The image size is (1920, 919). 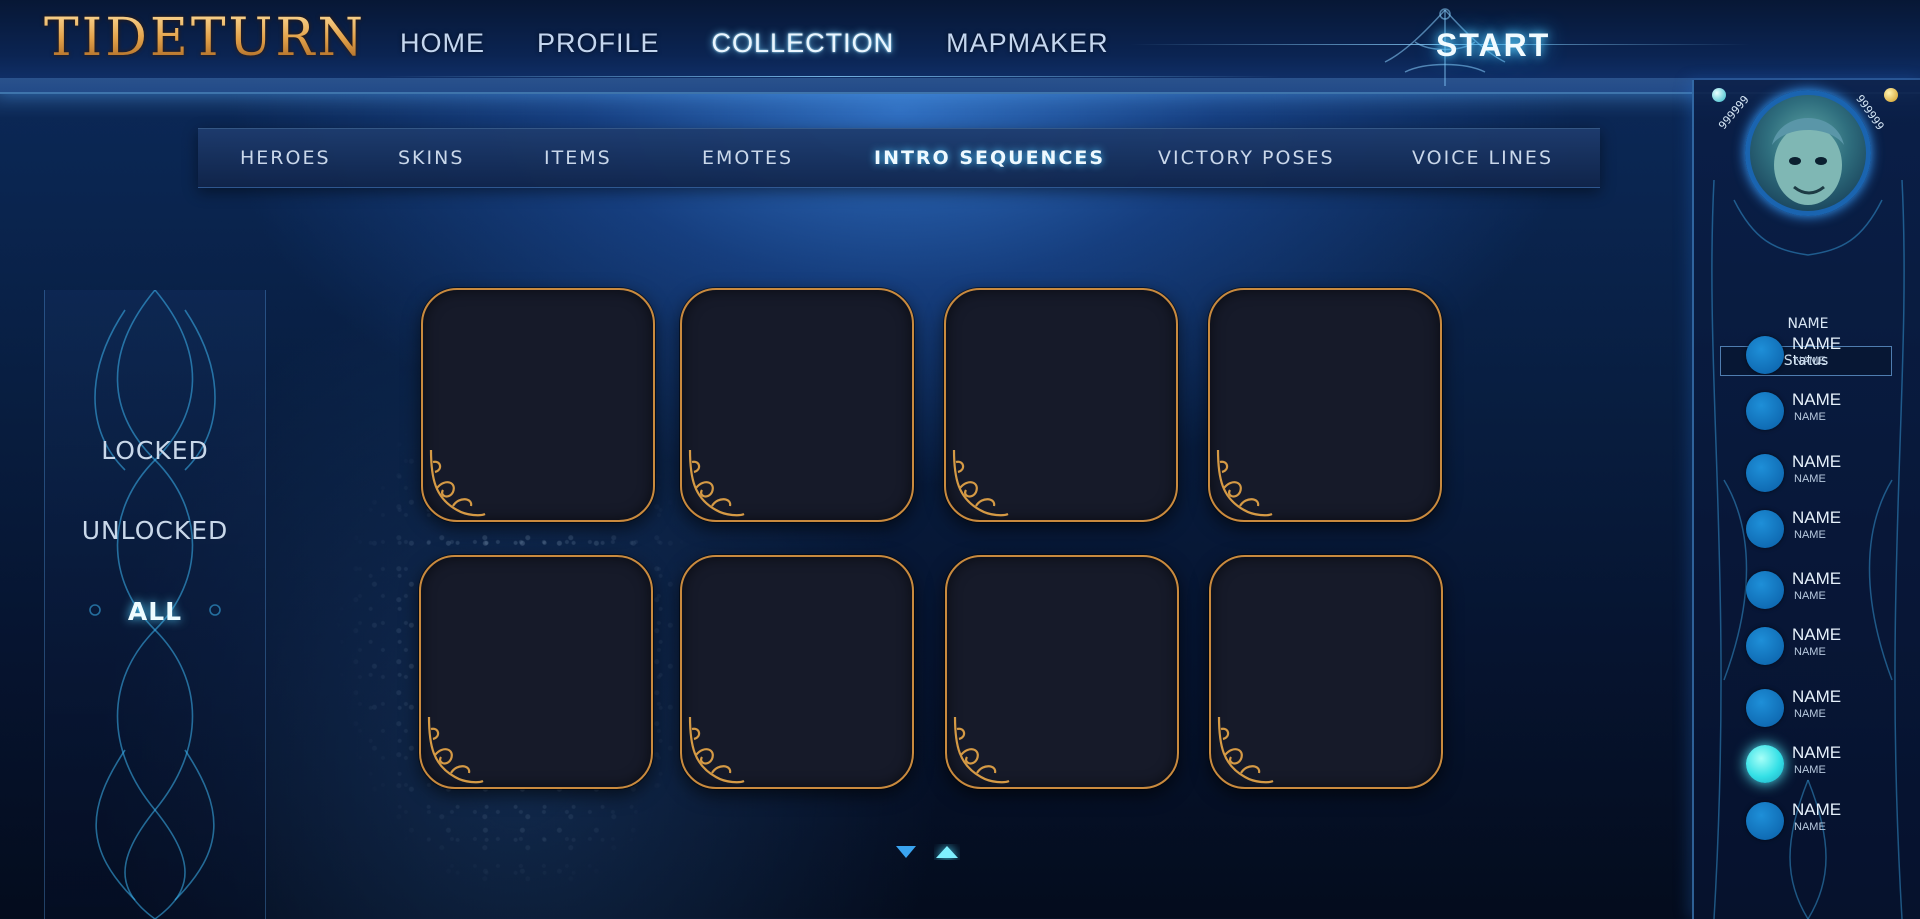 I want to click on nav-home: HOME, so click(x=442, y=43).